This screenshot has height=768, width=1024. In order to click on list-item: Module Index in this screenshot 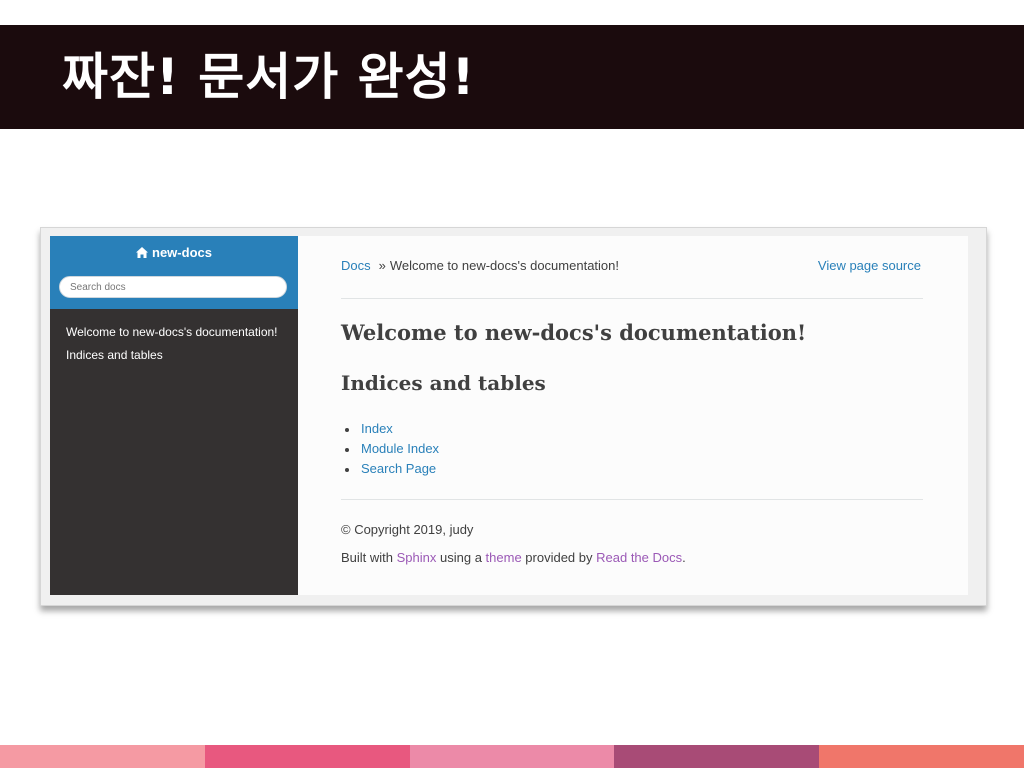, I will do `click(390, 449)`.